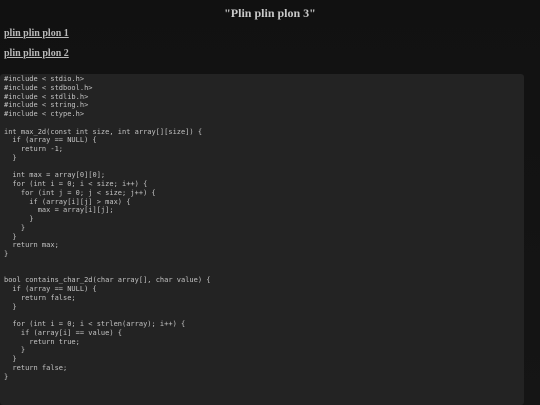 This screenshot has height=405, width=540. What do you see at coordinates (36, 34) in the screenshot?
I see `nav-link-plin-1: plin plin plon 1` at bounding box center [36, 34].